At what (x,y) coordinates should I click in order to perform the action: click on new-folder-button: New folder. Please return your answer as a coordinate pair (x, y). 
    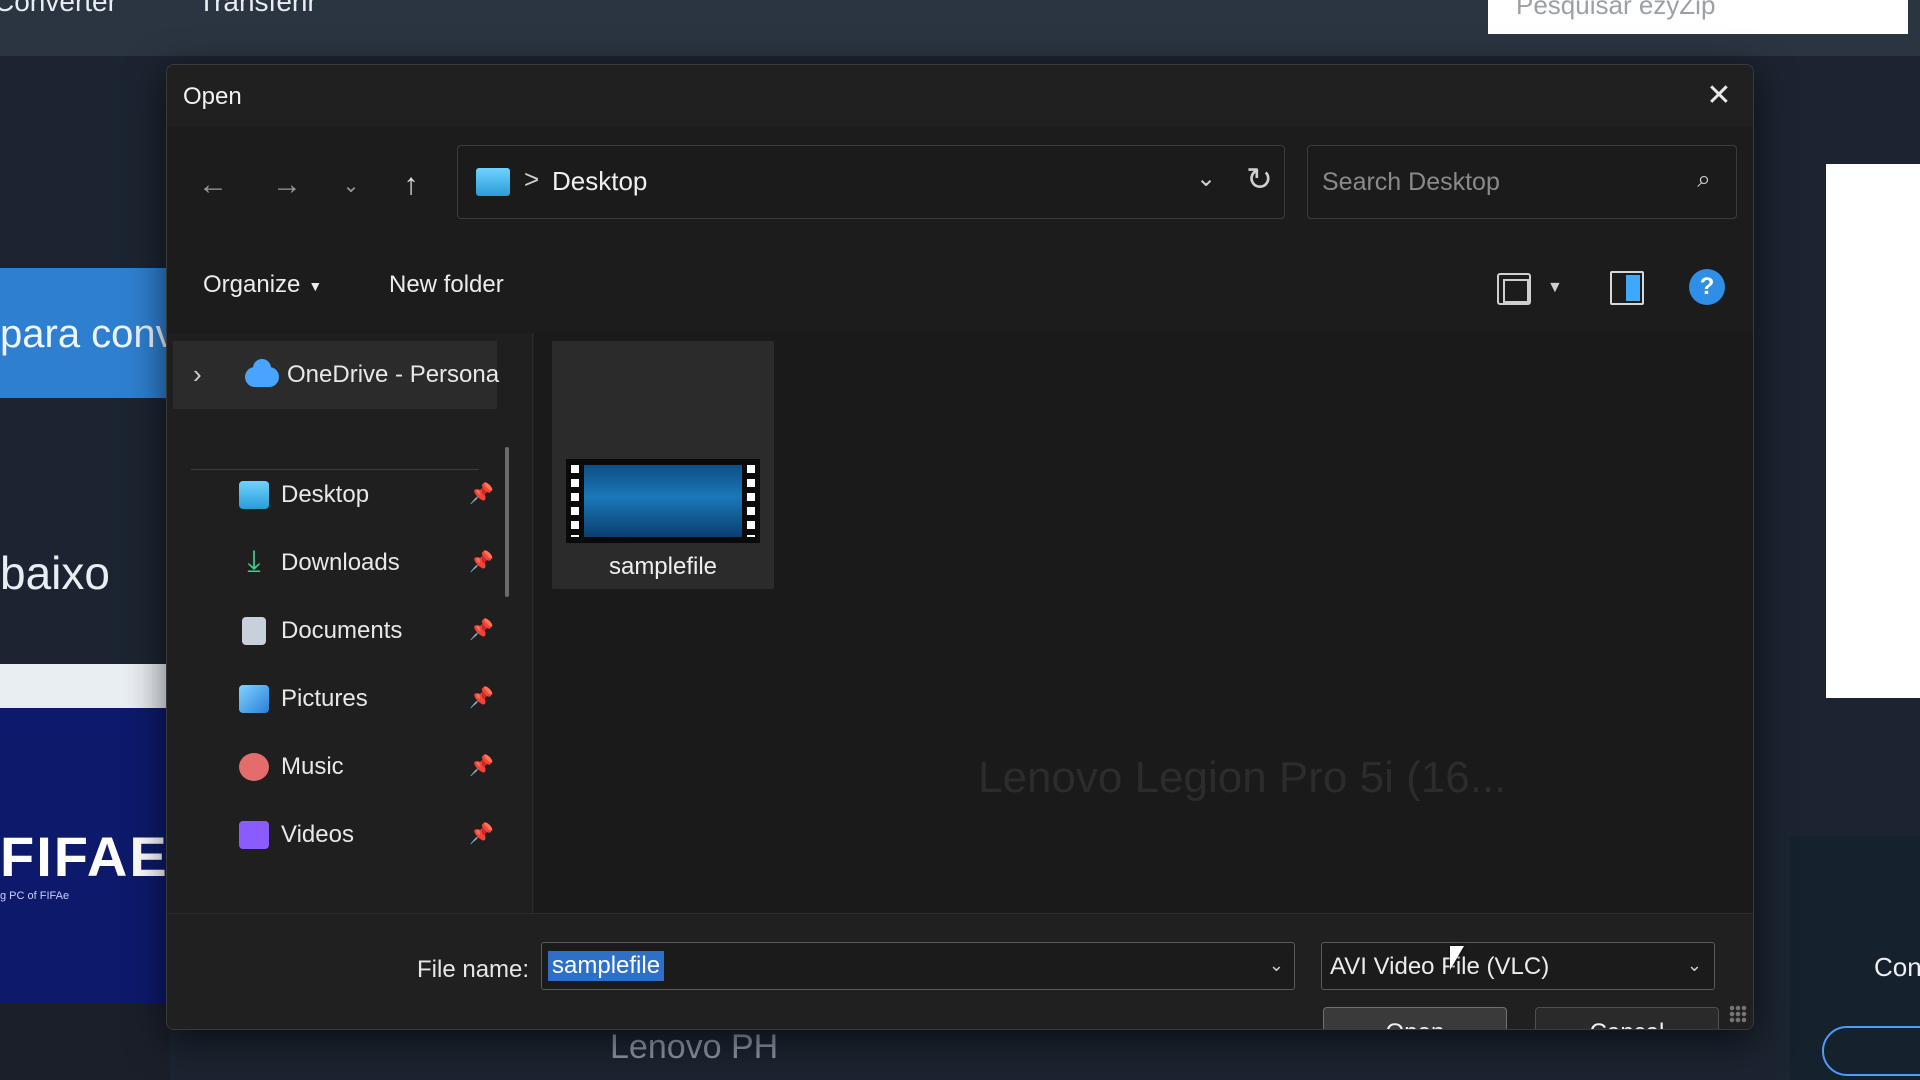
    Looking at the image, I should click on (446, 285).